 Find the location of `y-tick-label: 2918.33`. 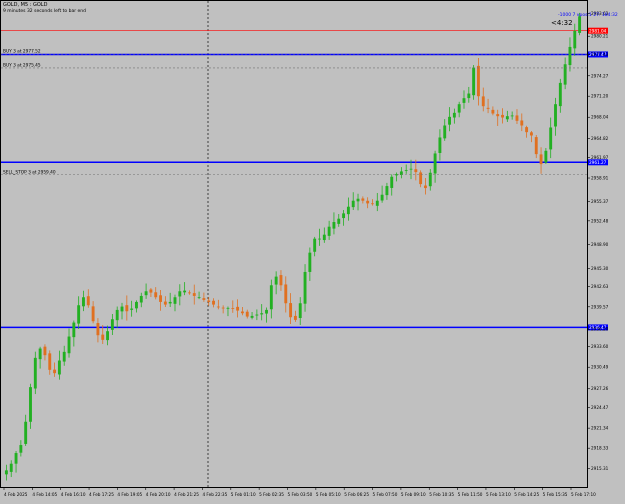

y-tick-label: 2918.33 is located at coordinates (600, 448).